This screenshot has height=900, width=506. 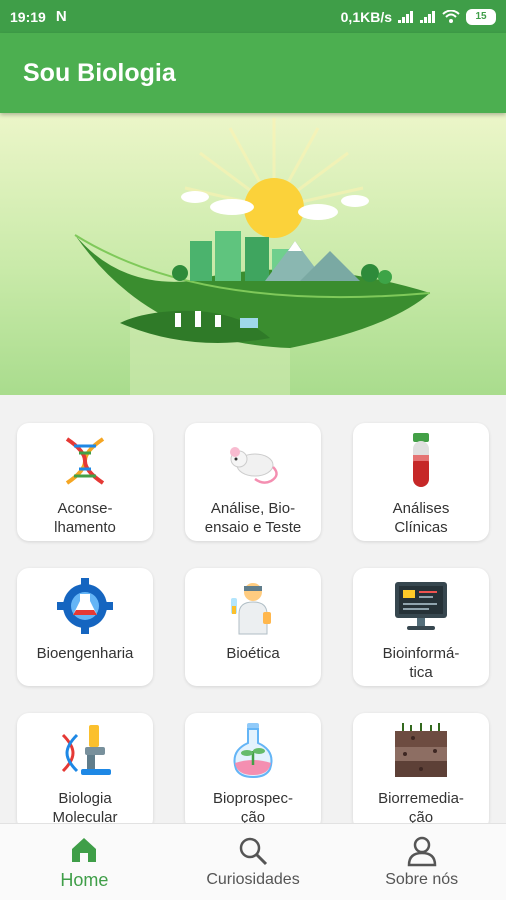 I want to click on nav-label: Sobre nós, so click(x=422, y=879).